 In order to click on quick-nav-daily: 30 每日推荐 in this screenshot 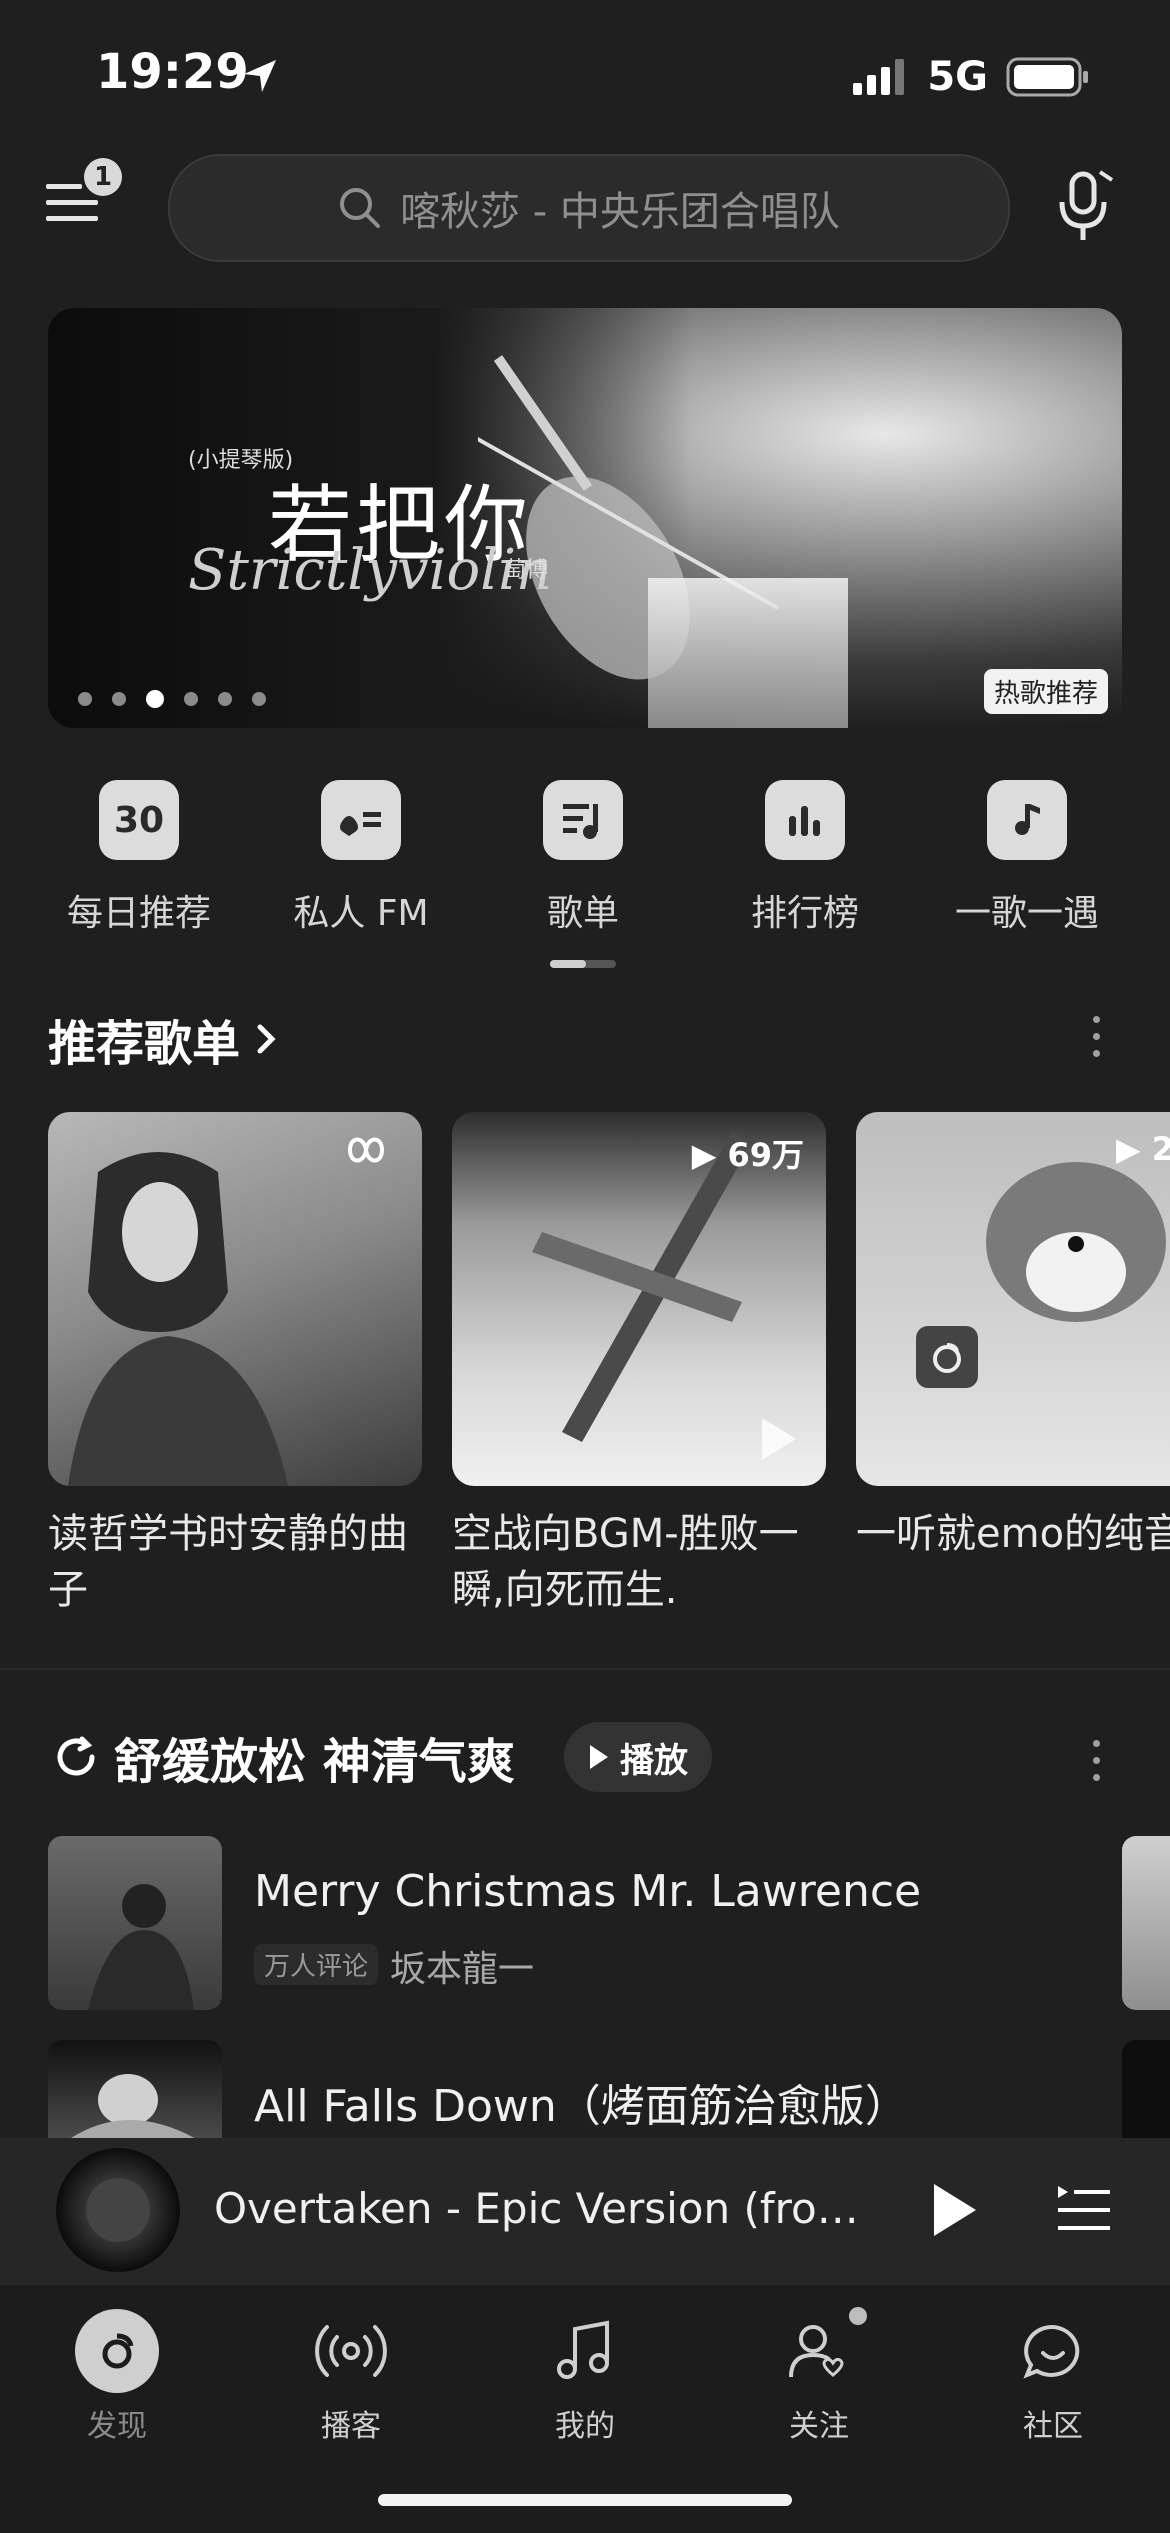, I will do `click(139, 858)`.